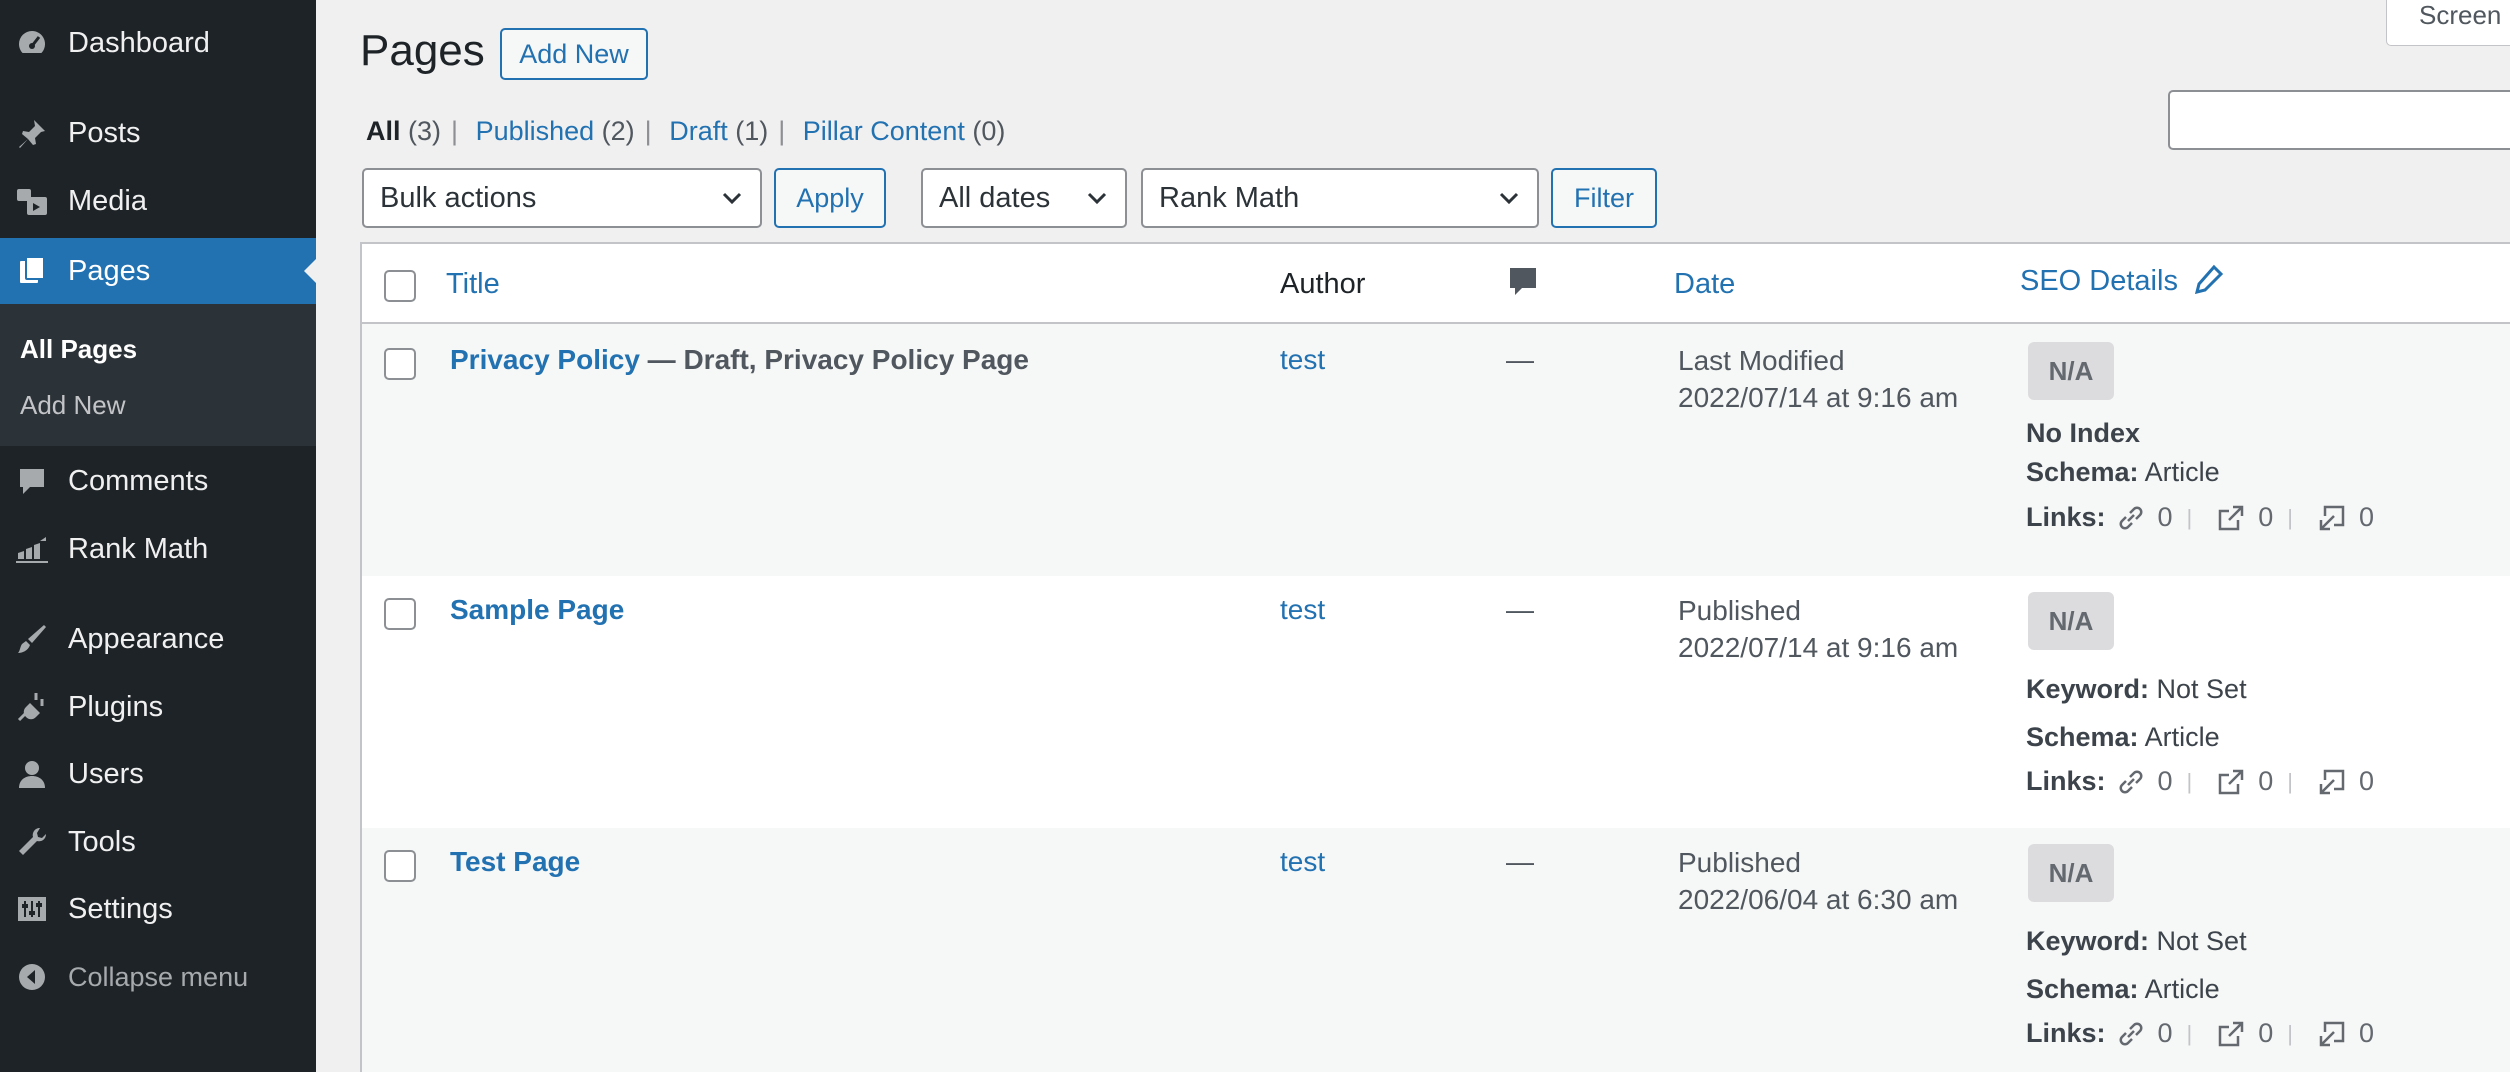 This screenshot has height=1072, width=2510. I want to click on table-header: Title Author Date SEO Details, so click(1436, 284).